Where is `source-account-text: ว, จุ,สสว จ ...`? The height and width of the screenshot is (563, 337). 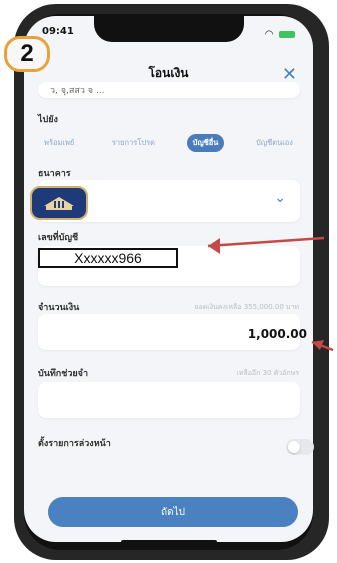
source-account-text: ว, จุ,สสว จ ... is located at coordinates (77, 91).